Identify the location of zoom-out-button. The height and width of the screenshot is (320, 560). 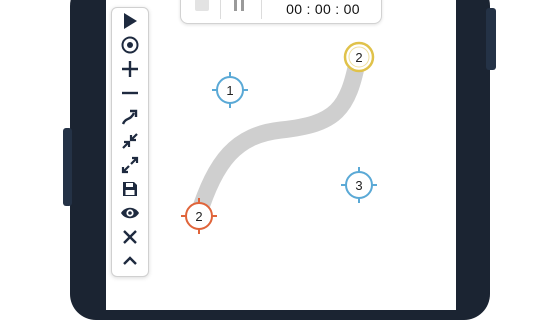
(130, 93).